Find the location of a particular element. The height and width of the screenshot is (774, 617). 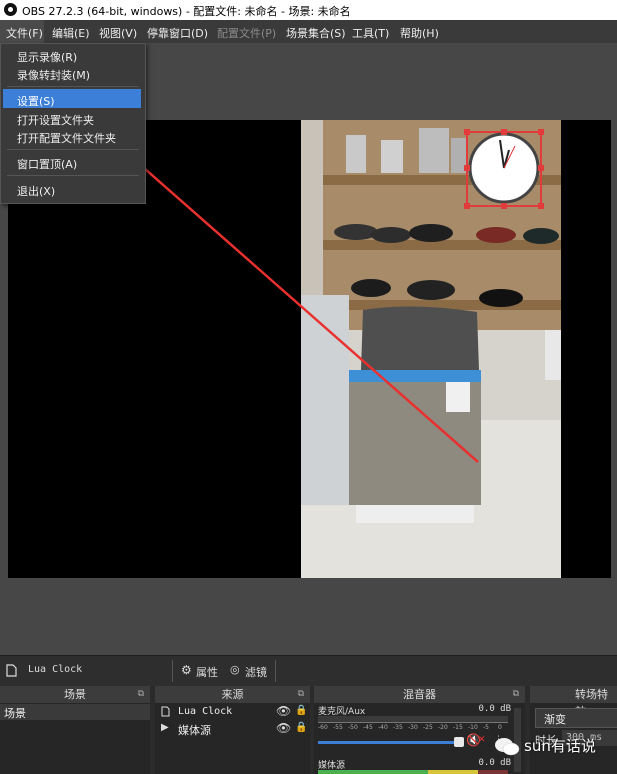

menu-settings: 设置(S) is located at coordinates (36, 101).